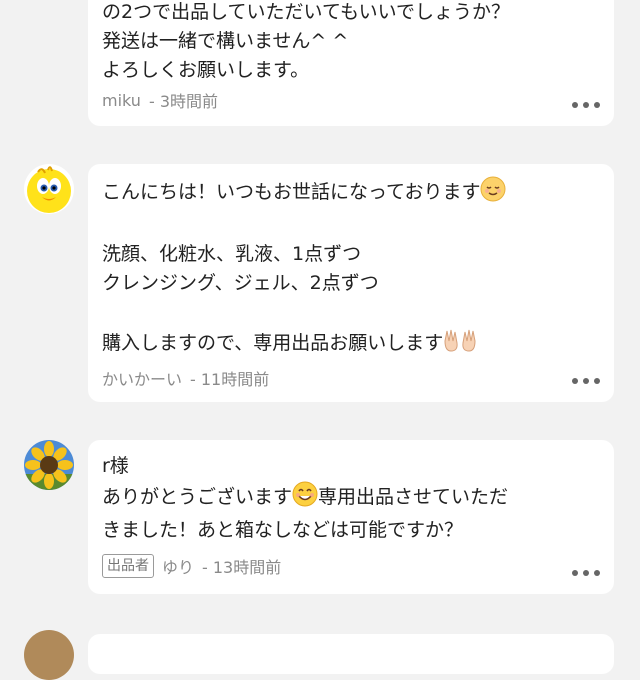  Describe the element at coordinates (493, 193) in the screenshot. I see `relieved-face-icon` at that location.